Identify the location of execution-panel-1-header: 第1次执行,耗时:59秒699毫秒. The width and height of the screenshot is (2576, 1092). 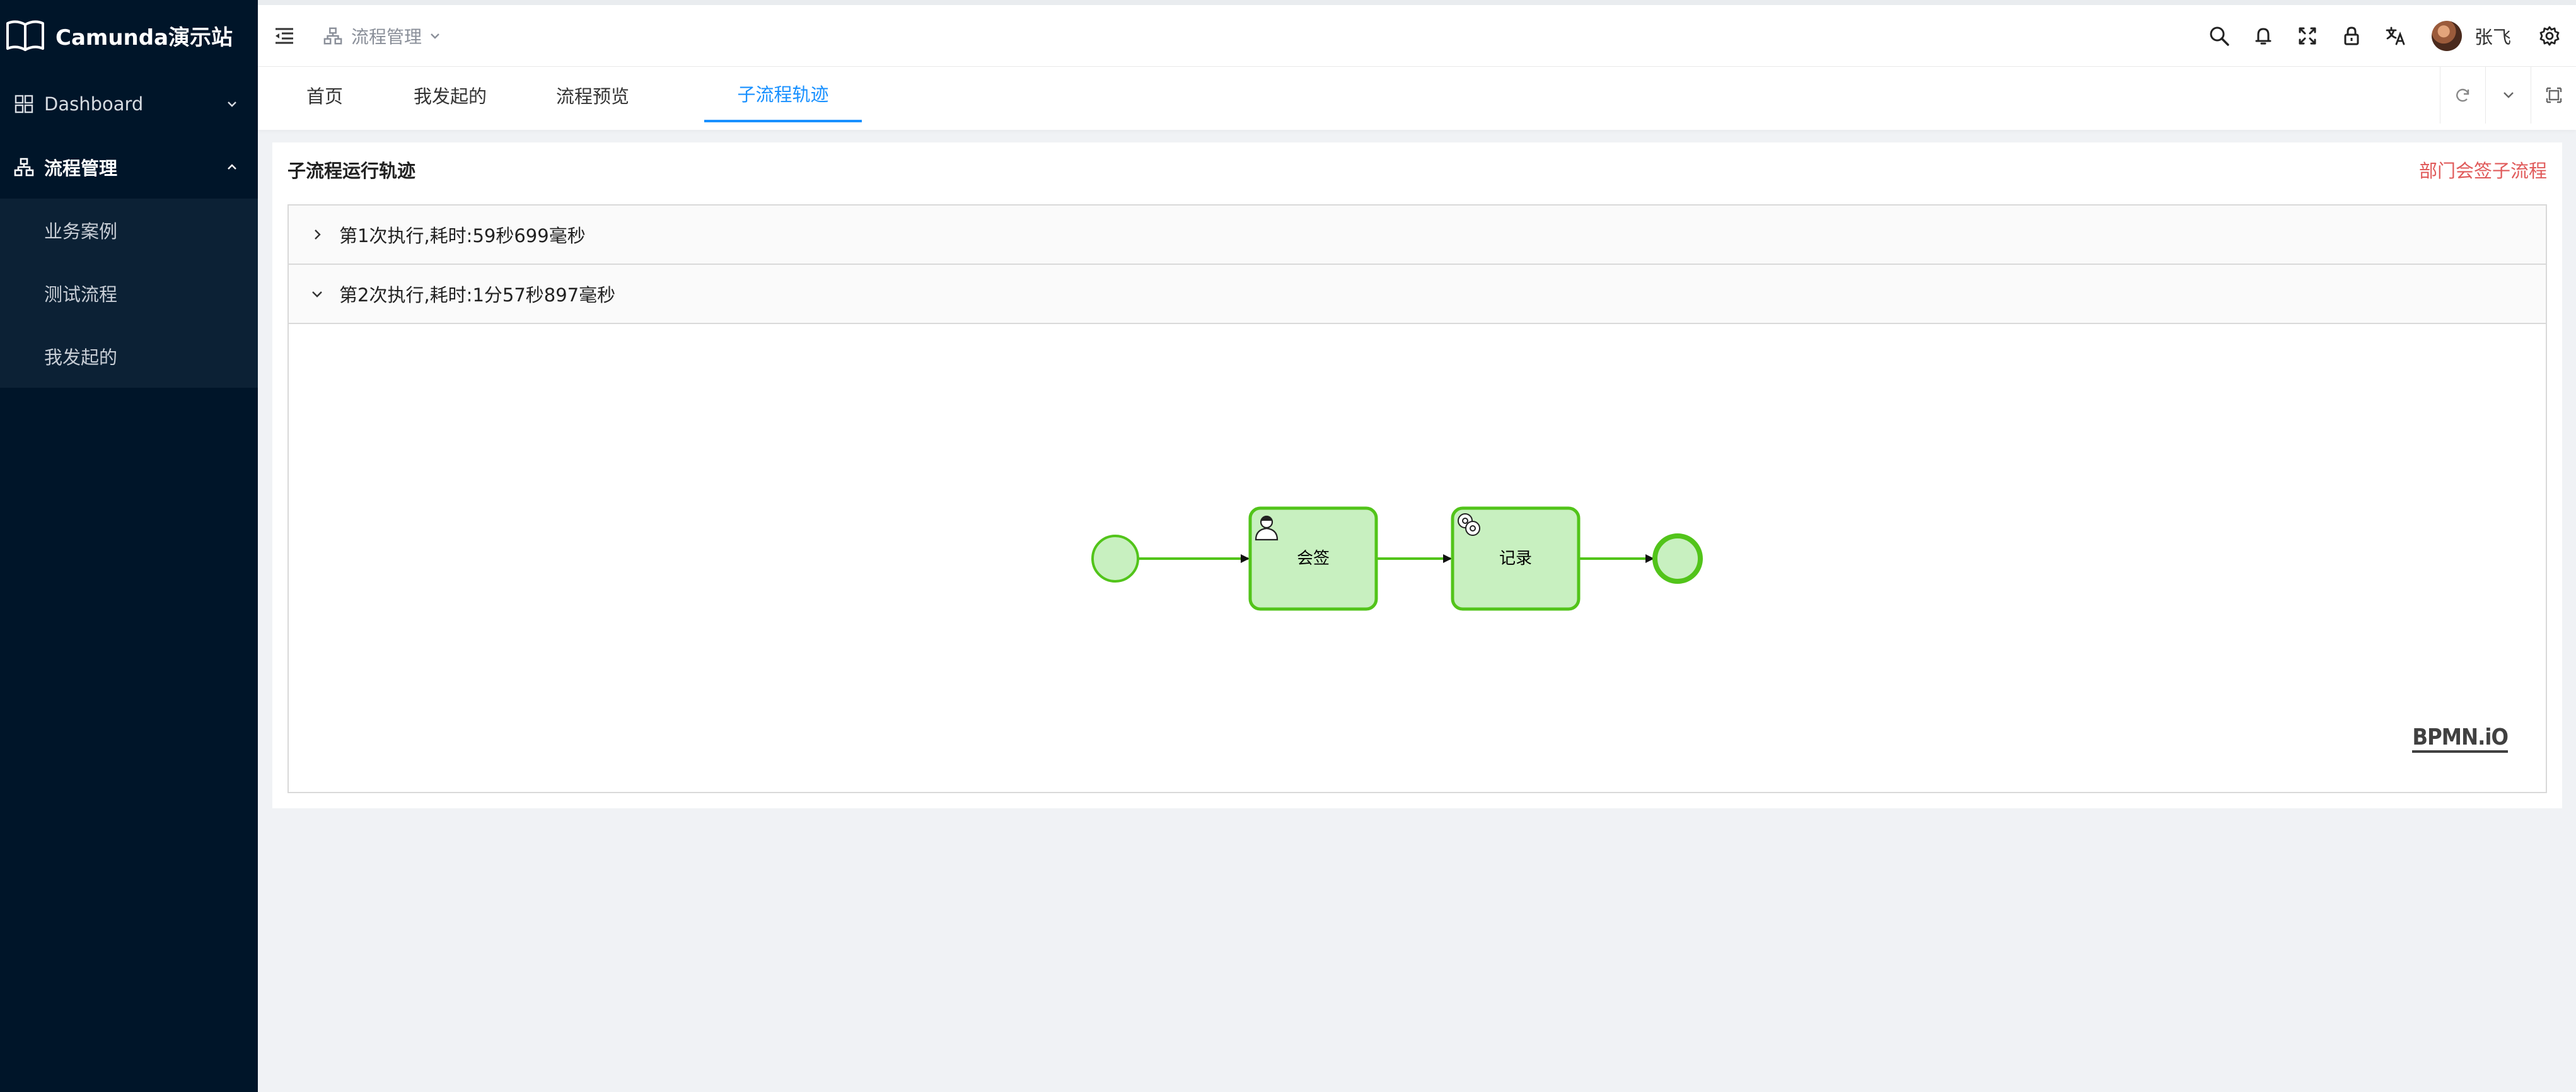
(1417, 235).